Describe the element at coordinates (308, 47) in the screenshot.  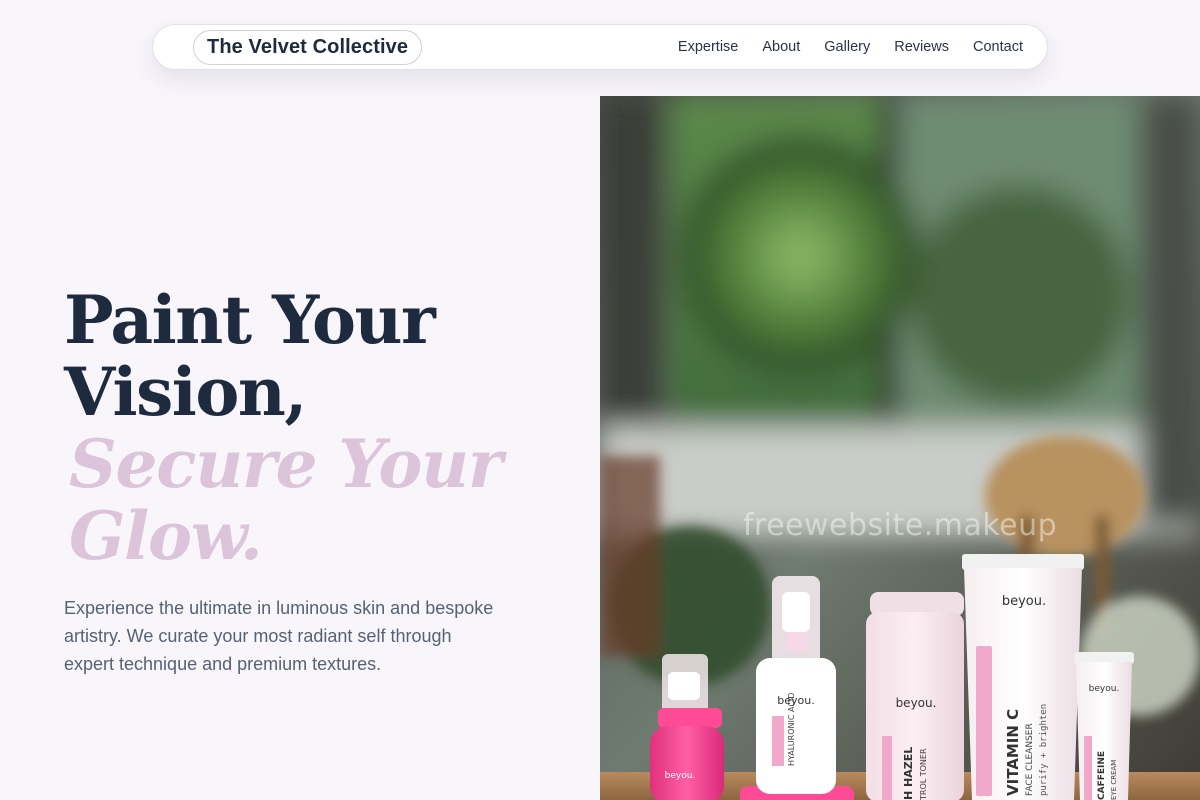
I see `brand-logo: The Velvet Collective` at that location.